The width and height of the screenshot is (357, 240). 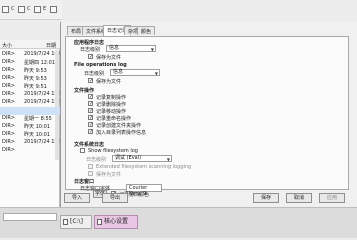 I want to click on file-ops-log-save-checkbox: ✓, so click(x=90, y=81).